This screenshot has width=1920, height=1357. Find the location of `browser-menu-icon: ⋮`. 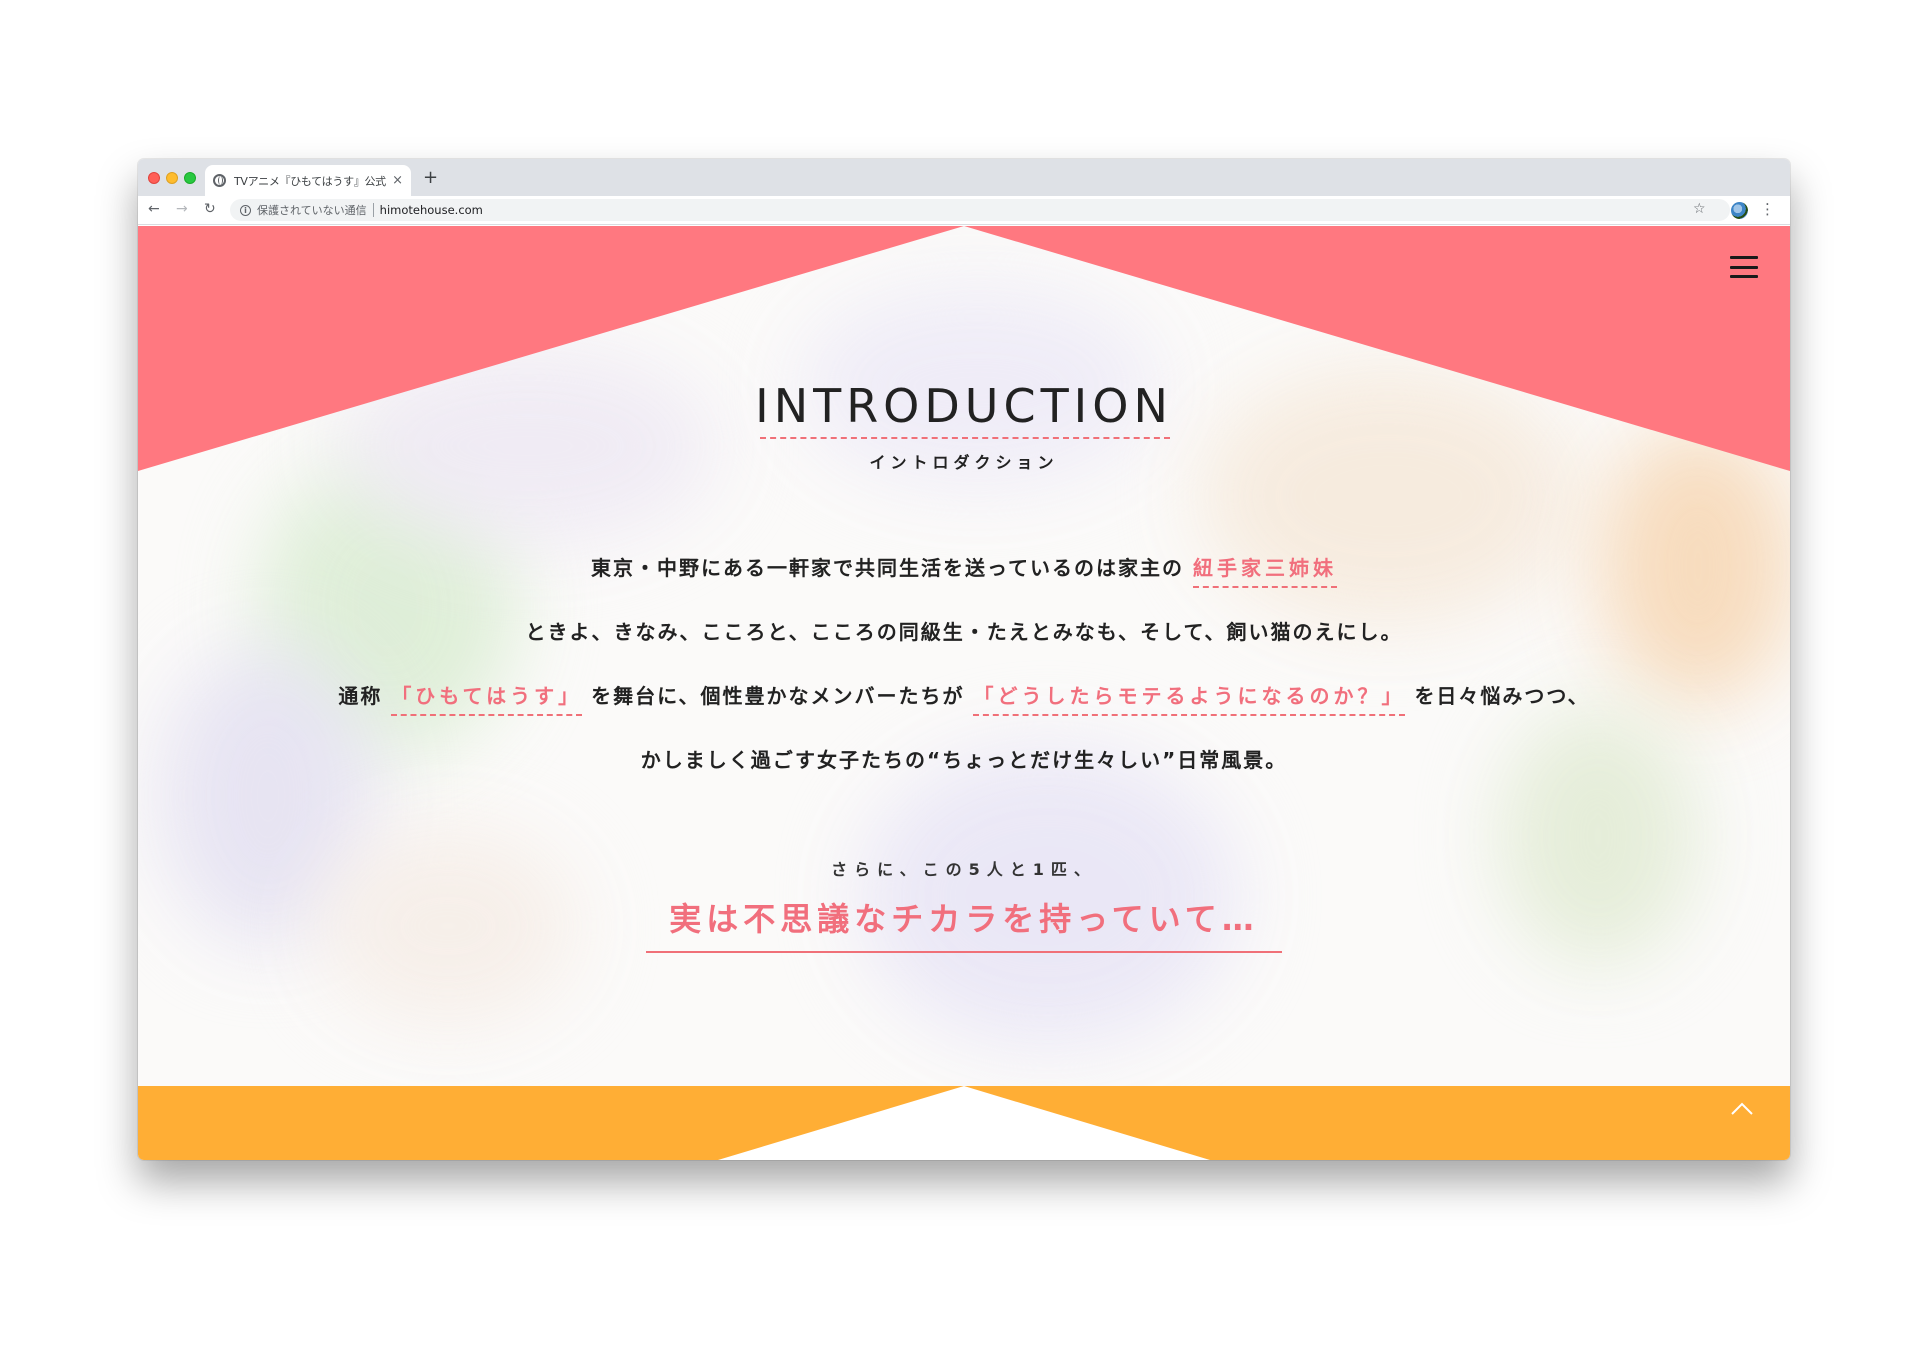

browser-menu-icon: ⋮ is located at coordinates (1767, 209).